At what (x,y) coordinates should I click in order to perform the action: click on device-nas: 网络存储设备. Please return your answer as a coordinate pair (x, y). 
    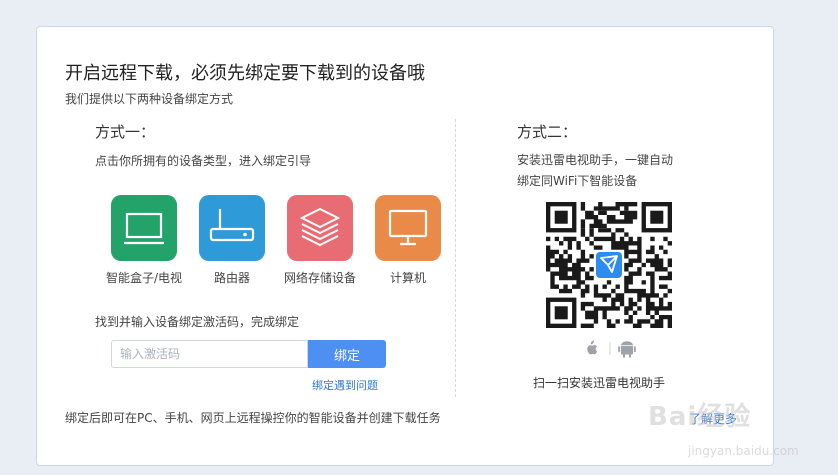
    Looking at the image, I should click on (320, 240).